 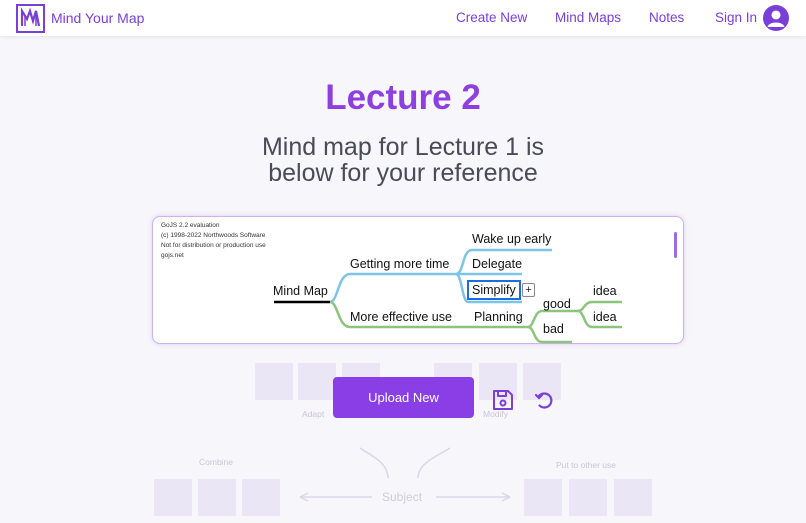 I want to click on node-more-effective-use: More effective use, so click(x=401, y=317).